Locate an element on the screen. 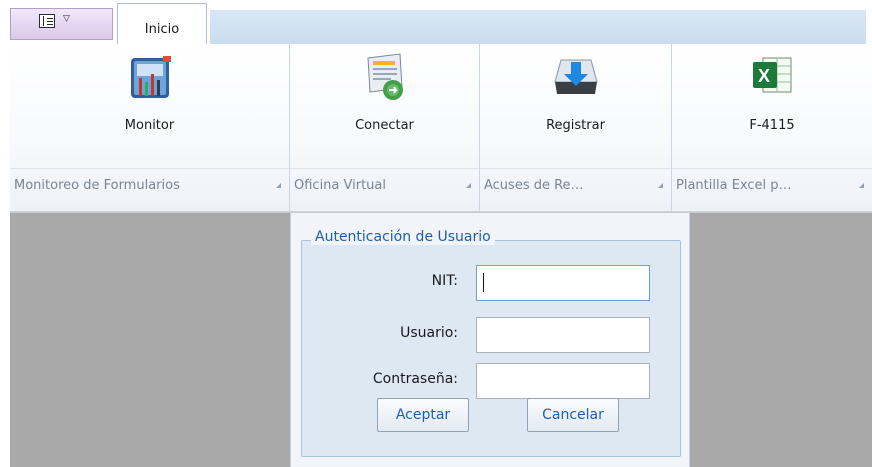  tab-band is located at coordinates (538, 27).